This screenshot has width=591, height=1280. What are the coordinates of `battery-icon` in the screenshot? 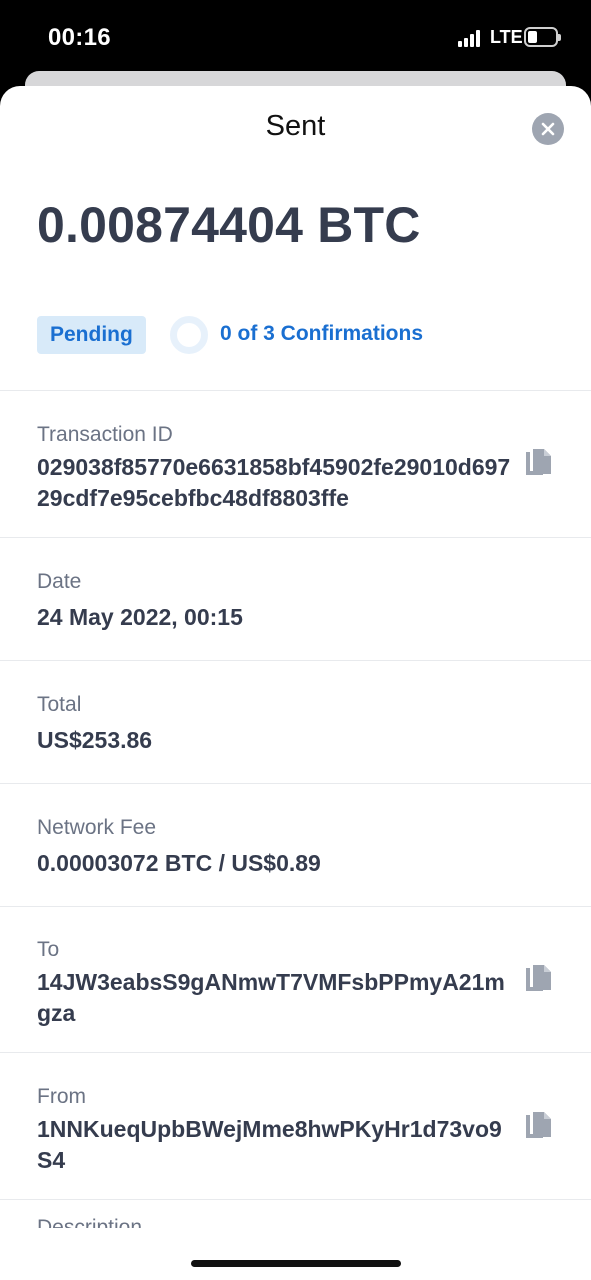 It's located at (542, 37).